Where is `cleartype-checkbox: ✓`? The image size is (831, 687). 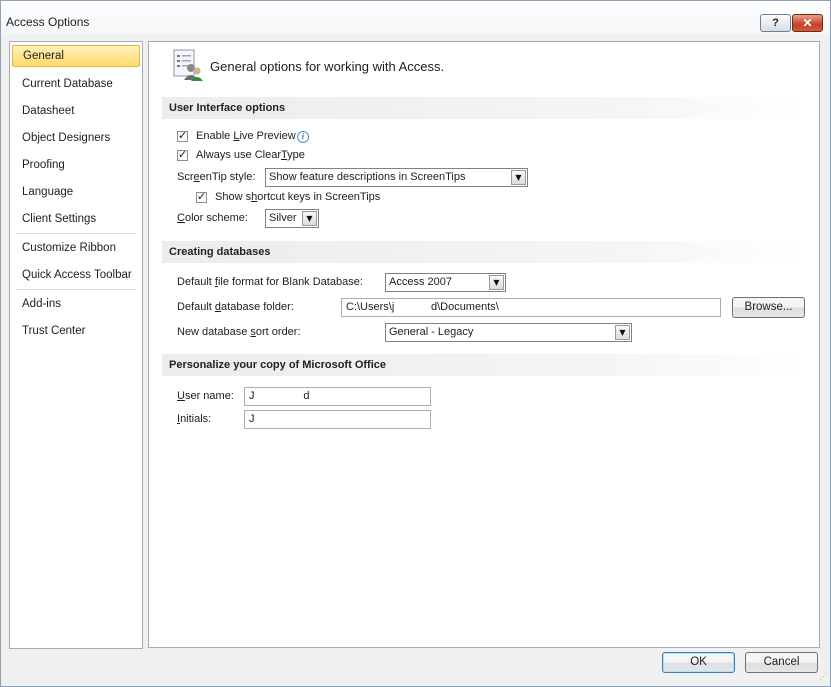
cleartype-checkbox: ✓ is located at coordinates (182, 154).